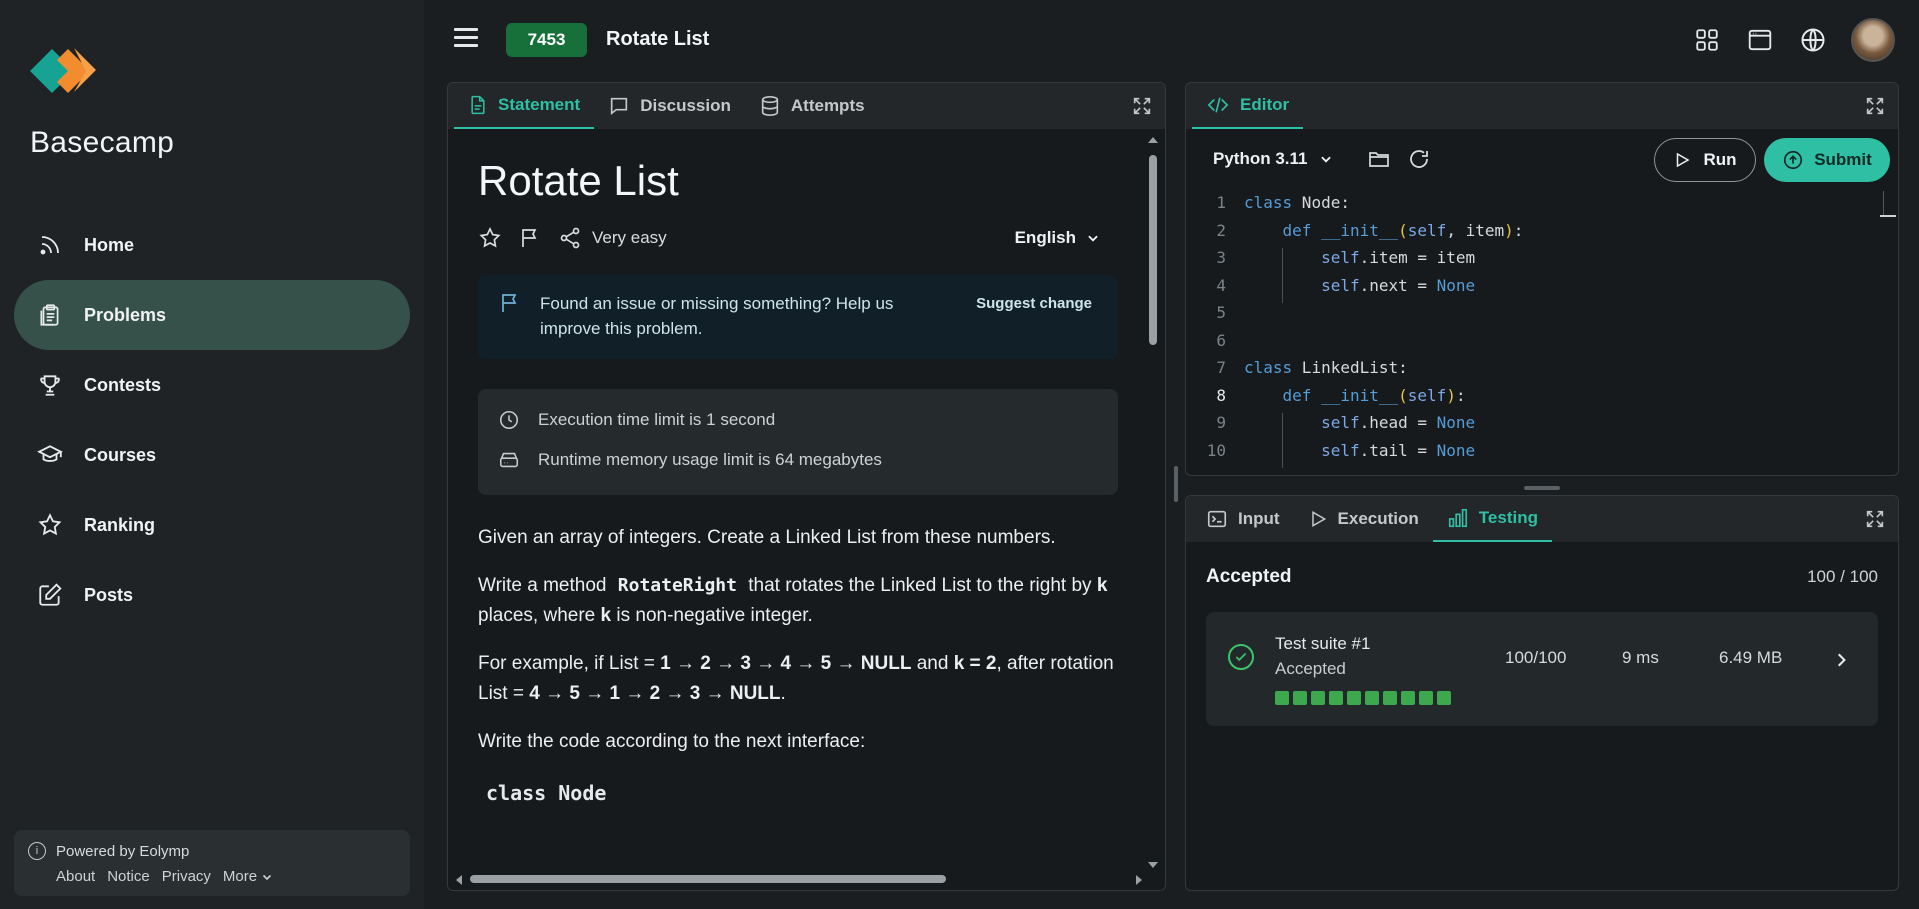 Image resolution: width=1919 pixels, height=909 pixels. Describe the element at coordinates (459, 880) in the screenshot. I see `scroll-left-icon` at that location.